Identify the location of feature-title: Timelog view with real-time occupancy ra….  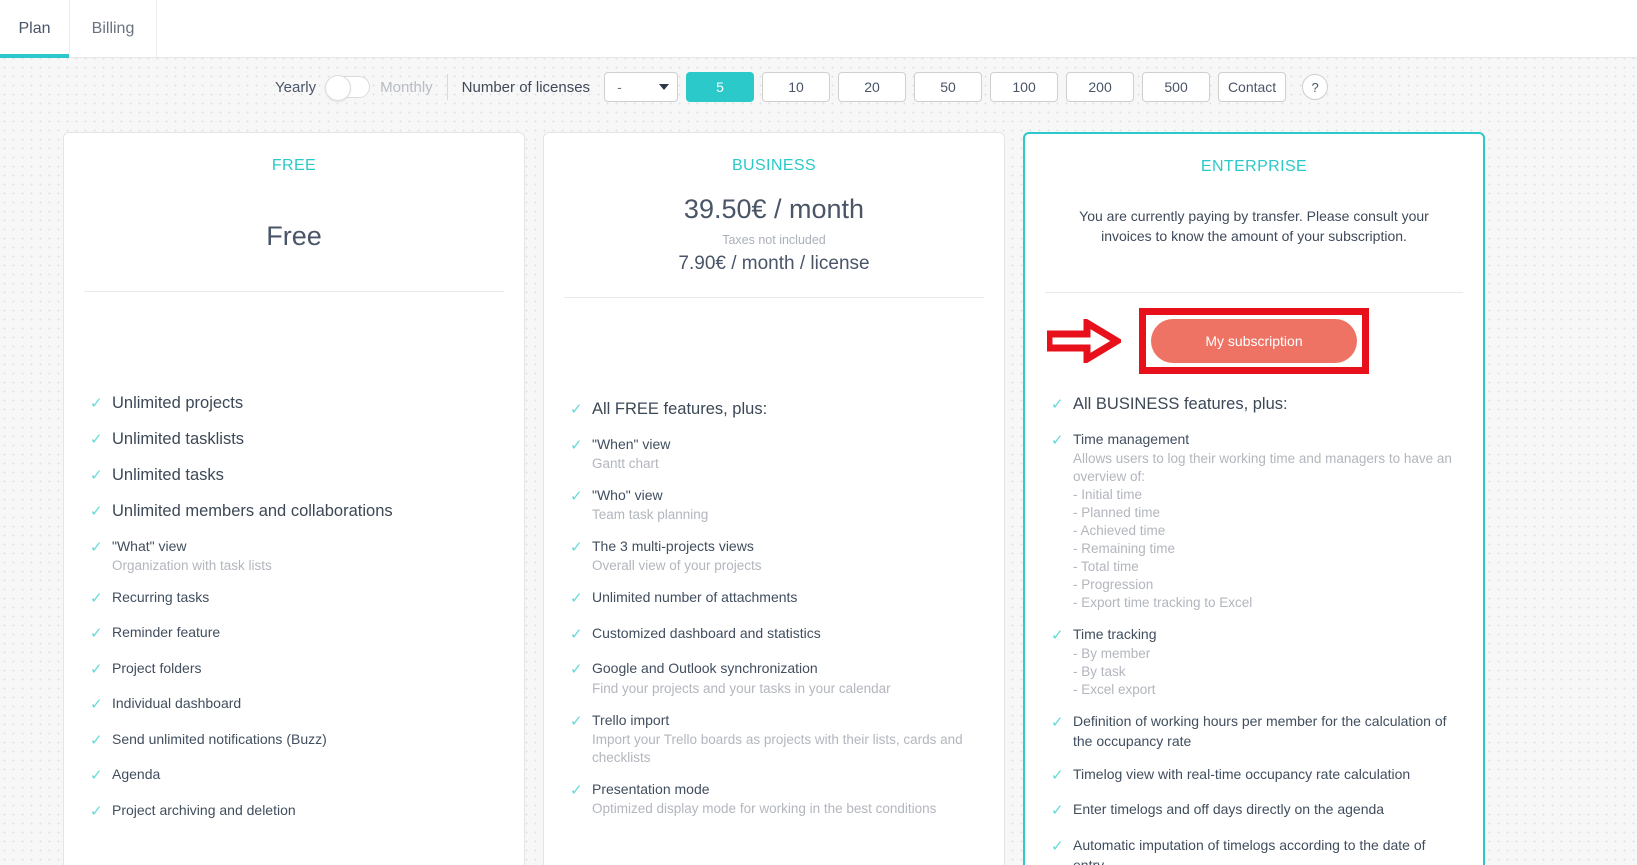
(1242, 773).